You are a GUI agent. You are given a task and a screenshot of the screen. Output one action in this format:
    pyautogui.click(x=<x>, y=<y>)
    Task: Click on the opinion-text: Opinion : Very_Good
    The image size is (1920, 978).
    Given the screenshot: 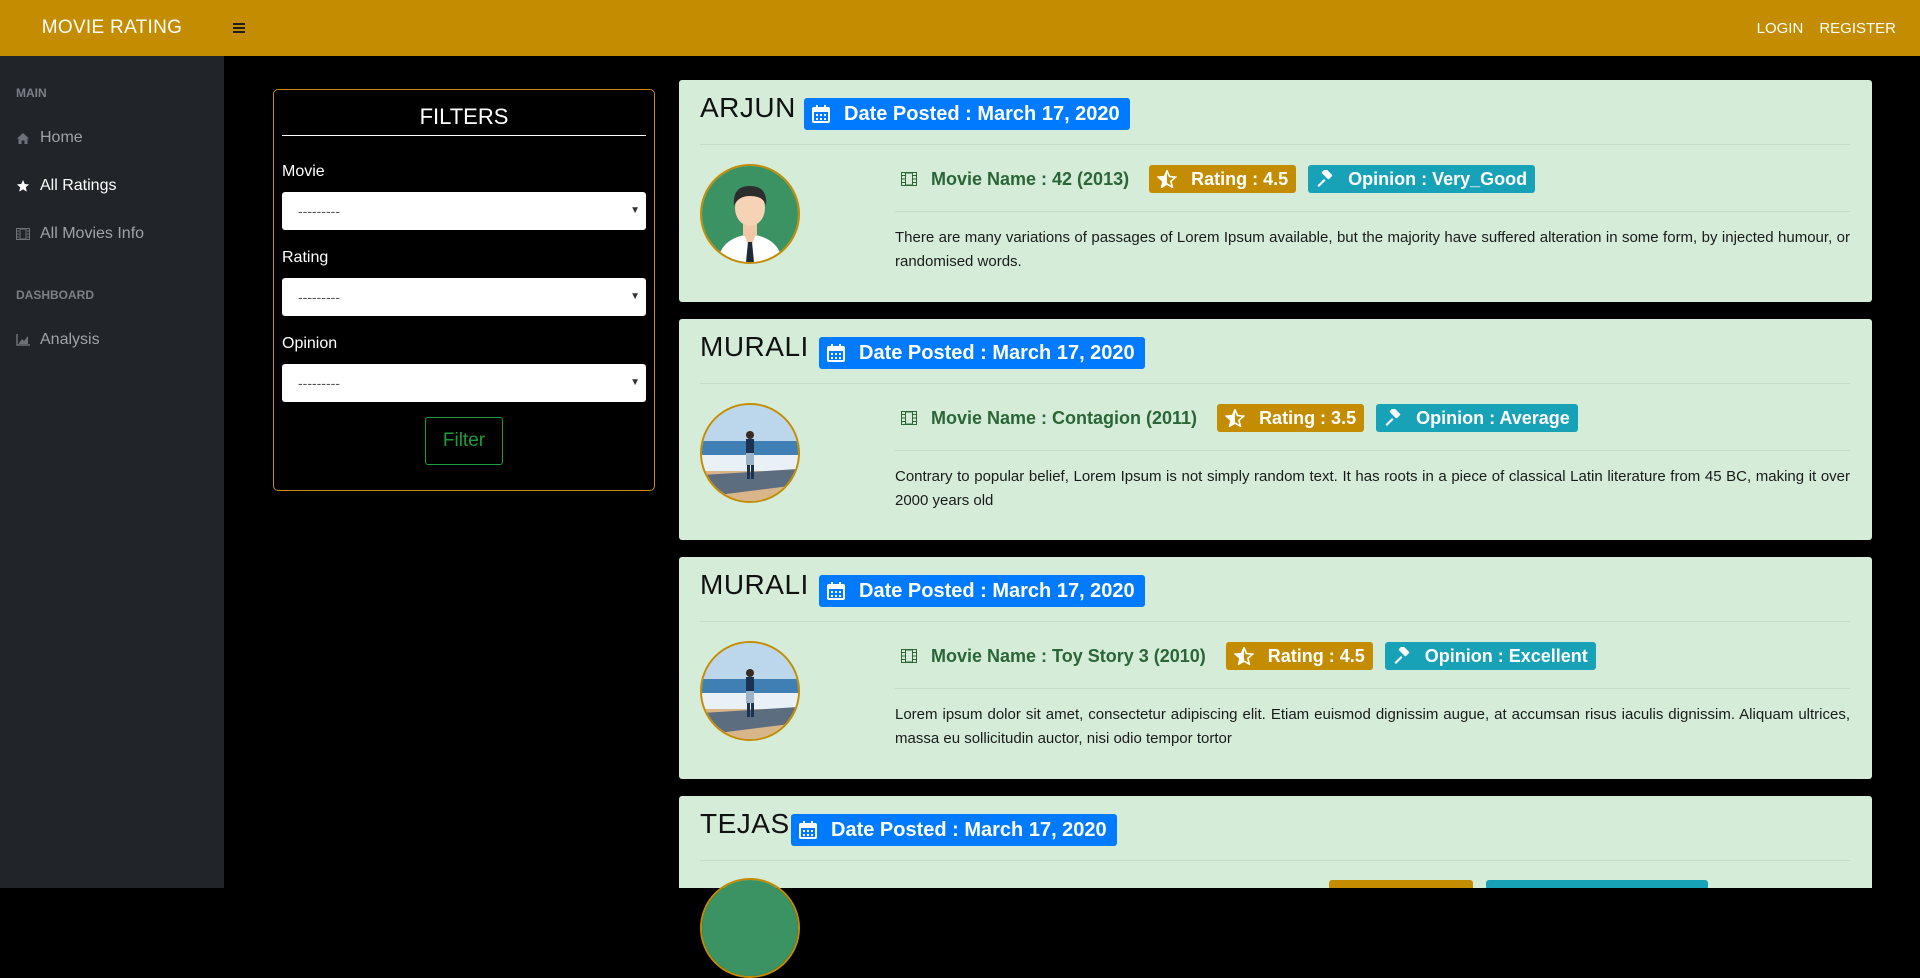 What is the action you would take?
    pyautogui.click(x=1438, y=178)
    